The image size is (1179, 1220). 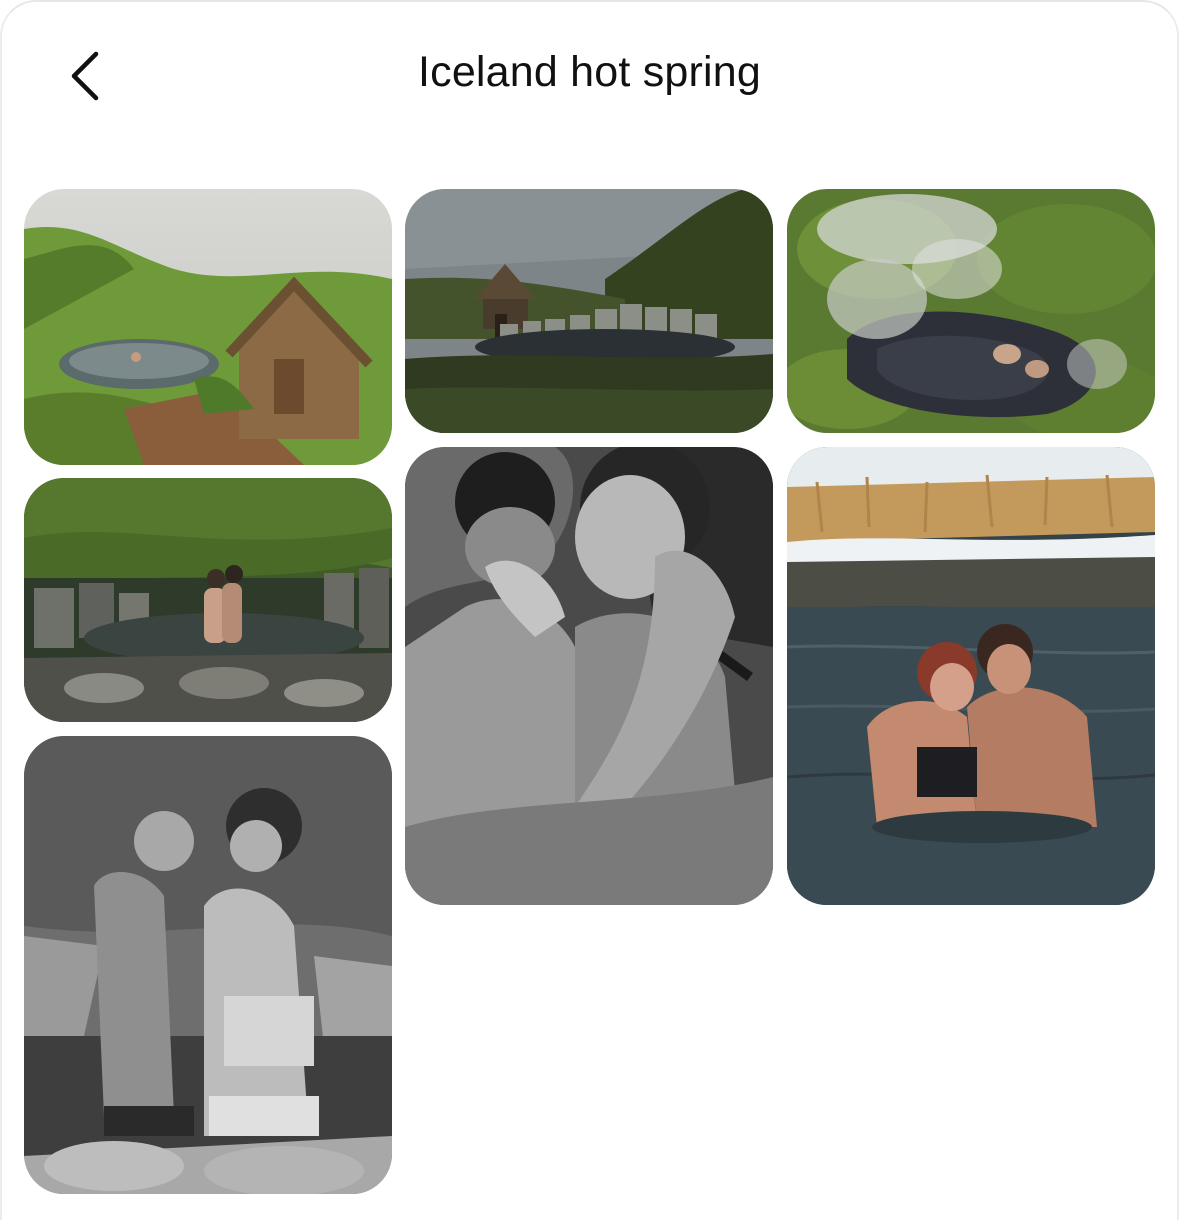 I want to click on pin-image-couple-in-stone-pool, so click(x=208, y=600).